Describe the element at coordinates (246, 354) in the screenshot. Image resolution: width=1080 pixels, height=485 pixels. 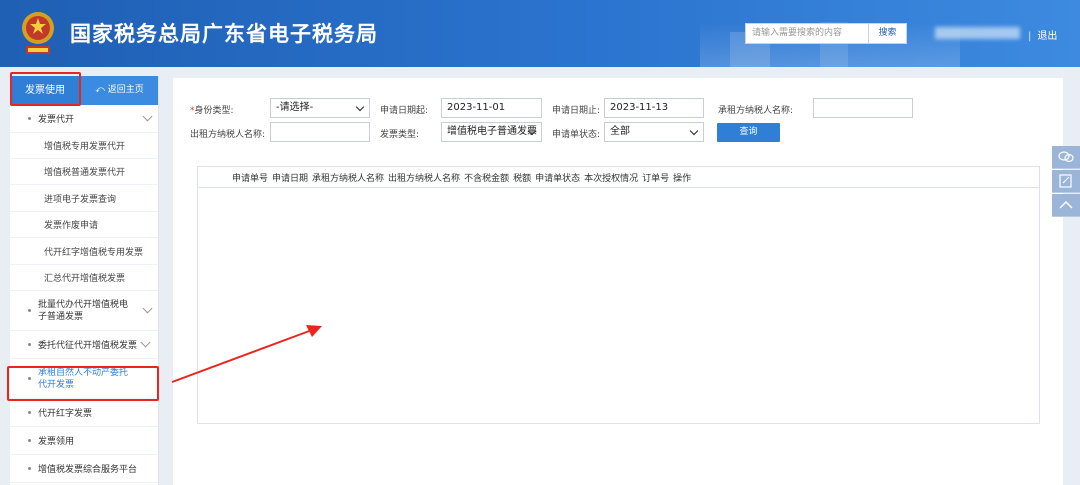
I see `annotation-arrow` at that location.